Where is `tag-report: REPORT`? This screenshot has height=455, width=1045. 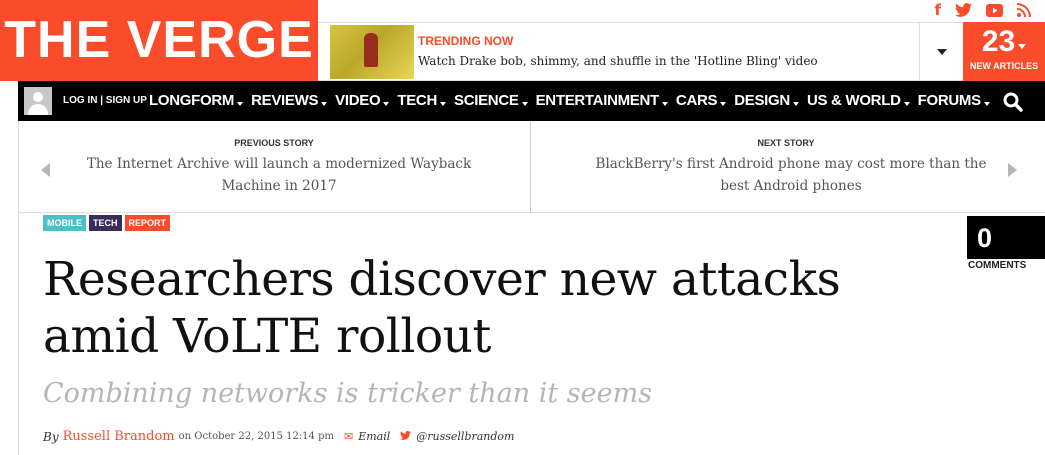
tag-report: REPORT is located at coordinates (147, 223).